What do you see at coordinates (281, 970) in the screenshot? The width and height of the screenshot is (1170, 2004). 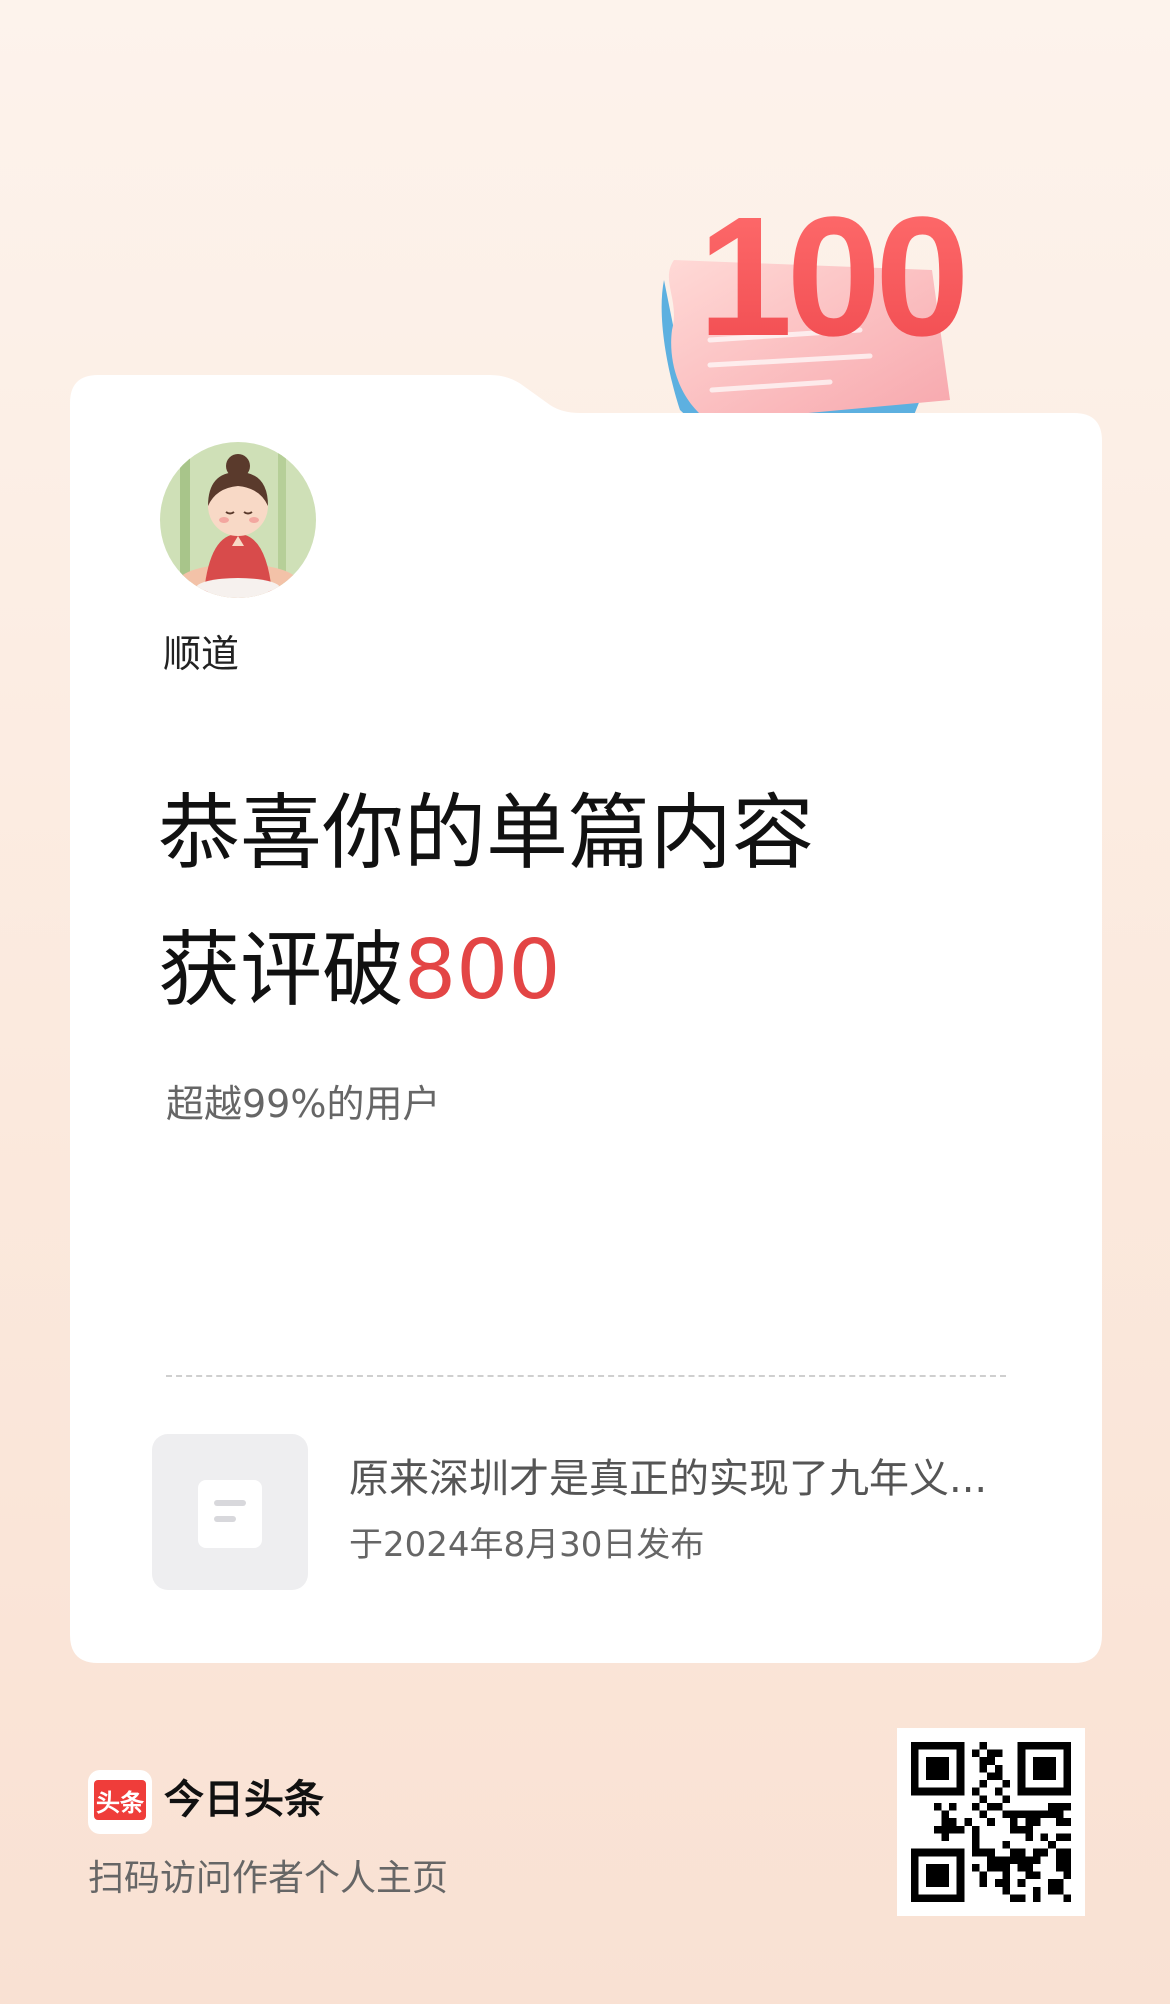 I see `headline-prefix: 获评破` at bounding box center [281, 970].